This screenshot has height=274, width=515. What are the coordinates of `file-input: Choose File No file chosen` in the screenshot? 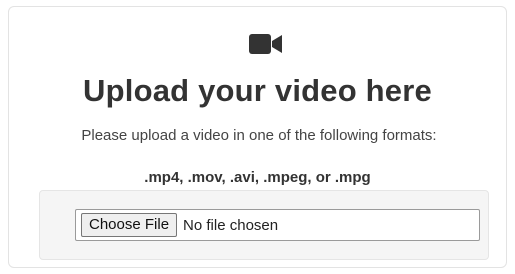 It's located at (277, 225).